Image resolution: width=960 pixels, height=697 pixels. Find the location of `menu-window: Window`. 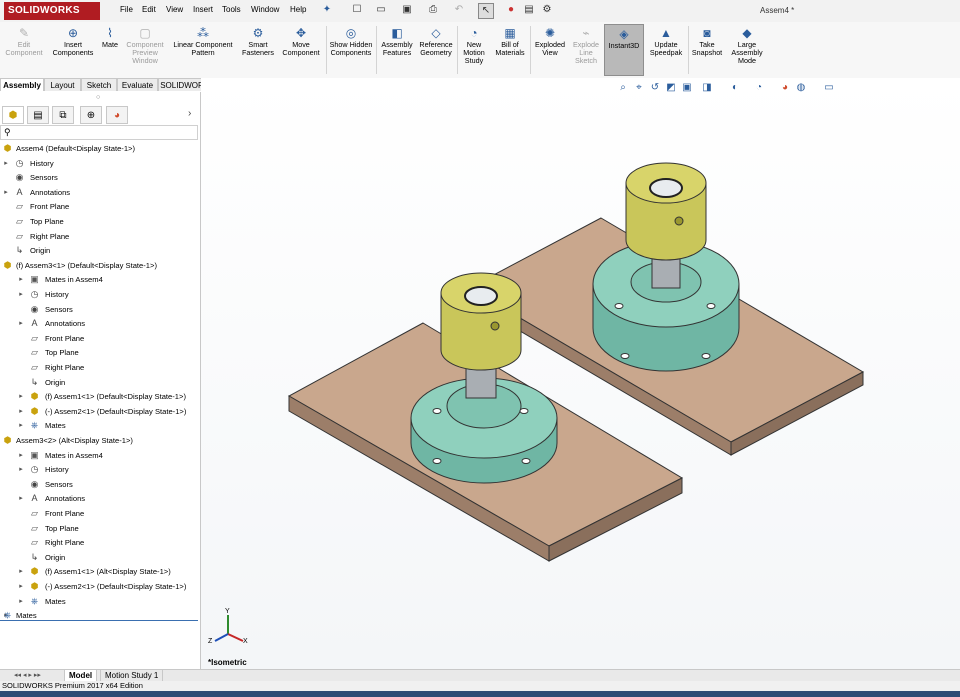

menu-window: Window is located at coordinates (265, 9).